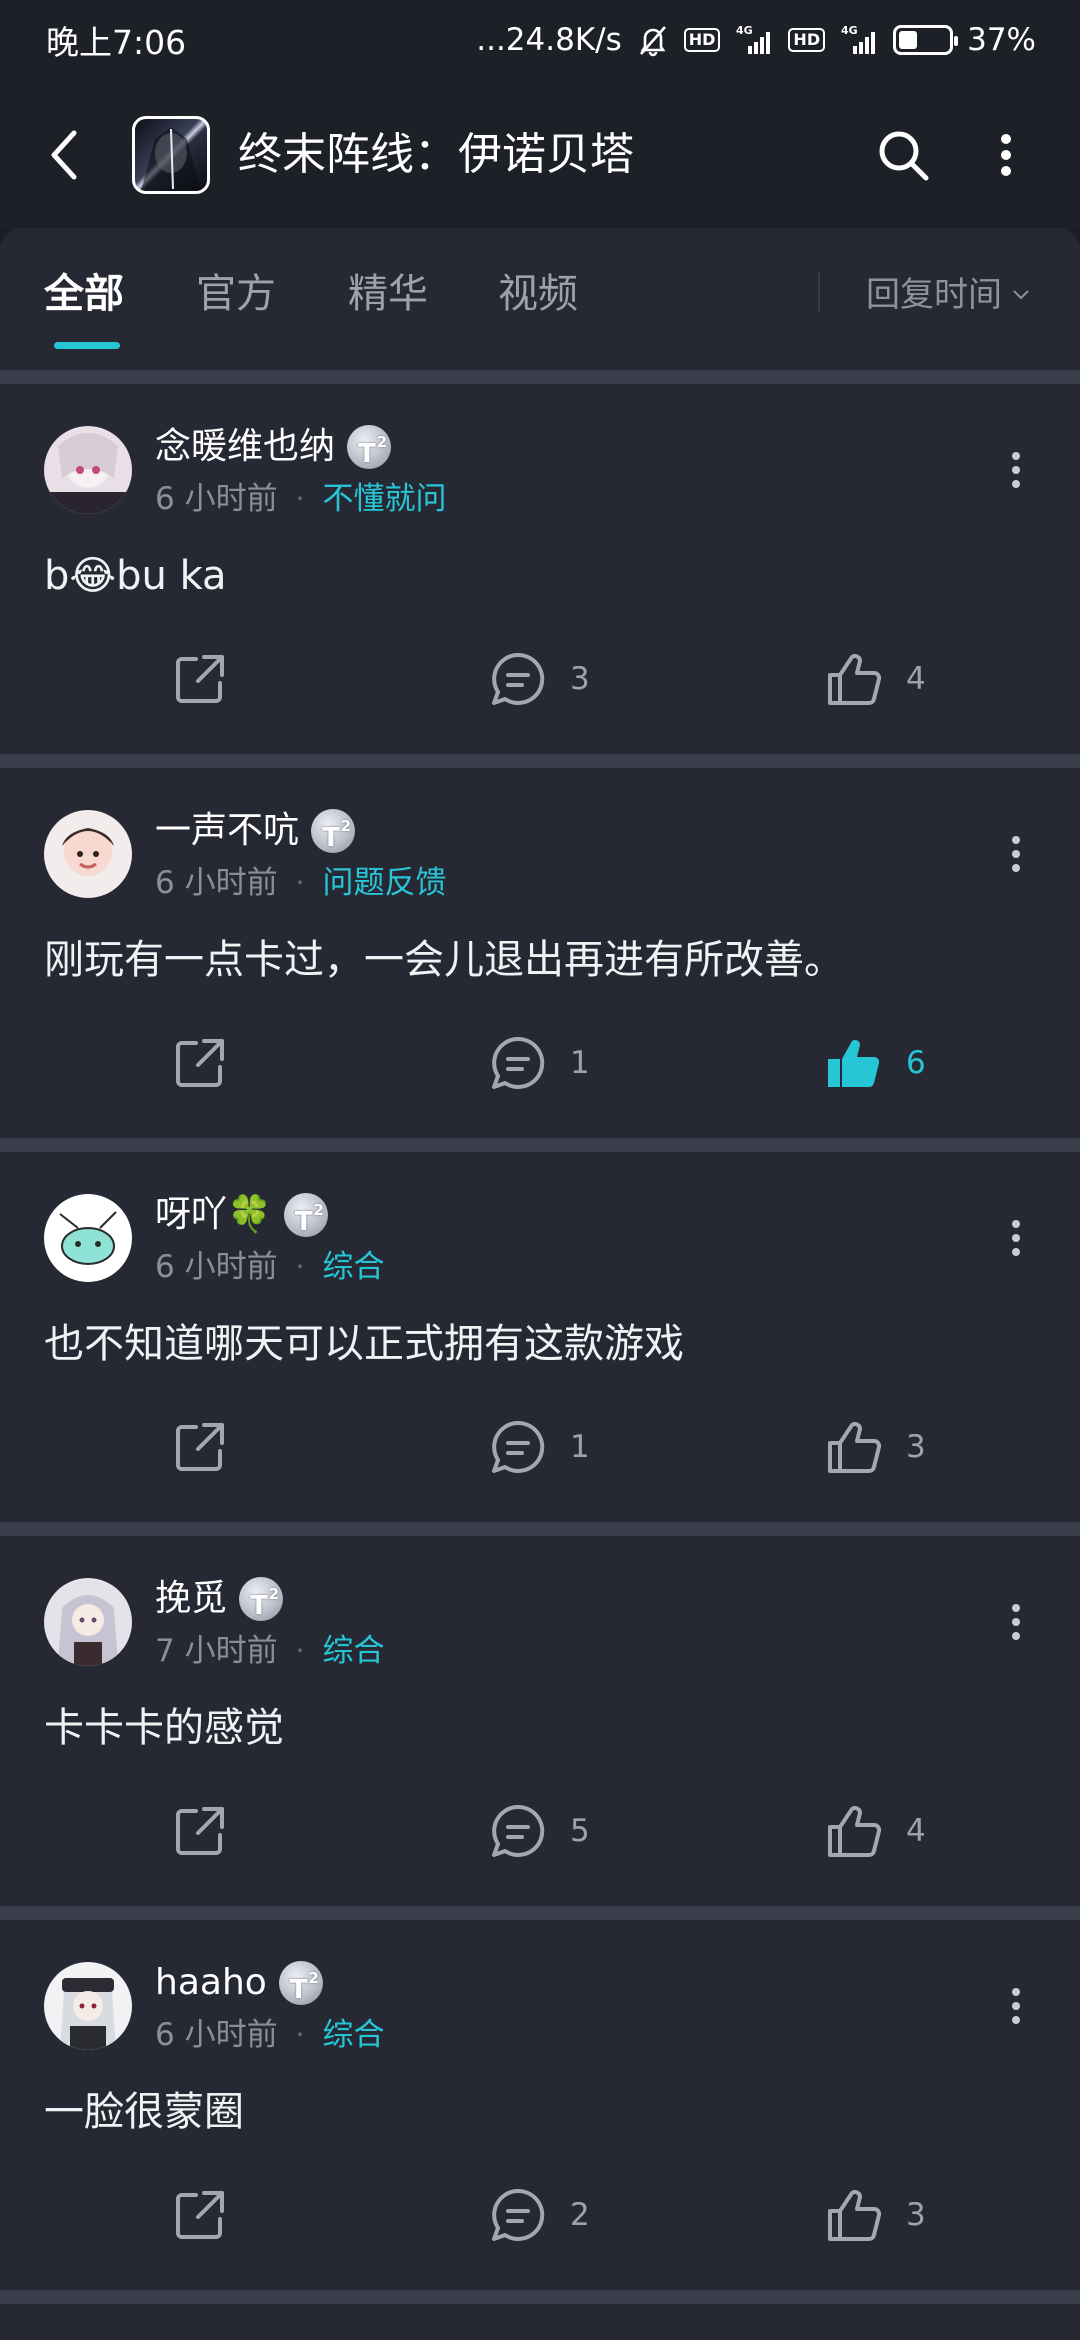  What do you see at coordinates (540, 2322) in the screenshot?
I see `post-card-partial` at bounding box center [540, 2322].